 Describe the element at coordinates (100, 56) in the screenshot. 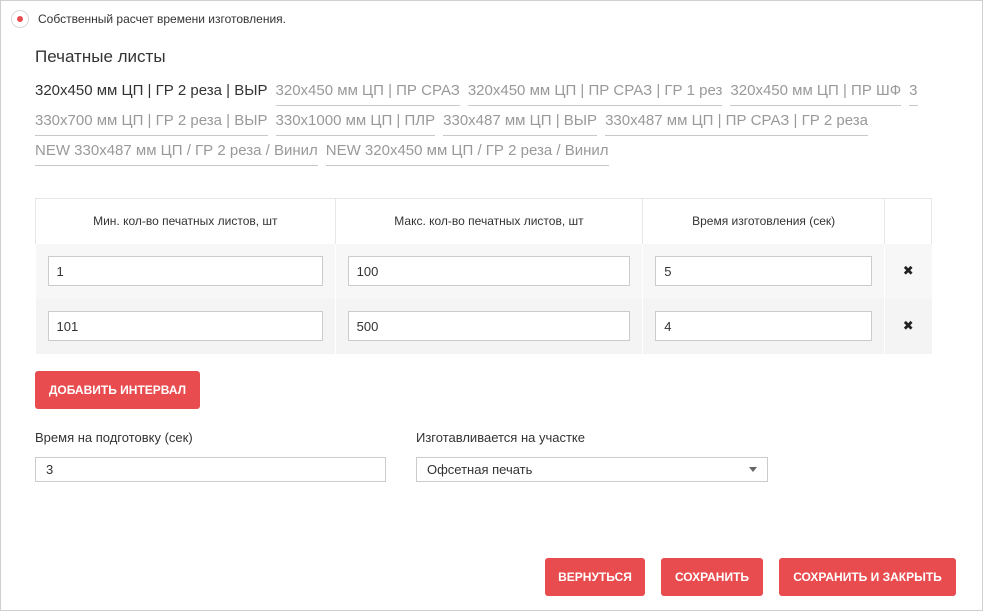

I see `section-title: Печатные листы` at that location.